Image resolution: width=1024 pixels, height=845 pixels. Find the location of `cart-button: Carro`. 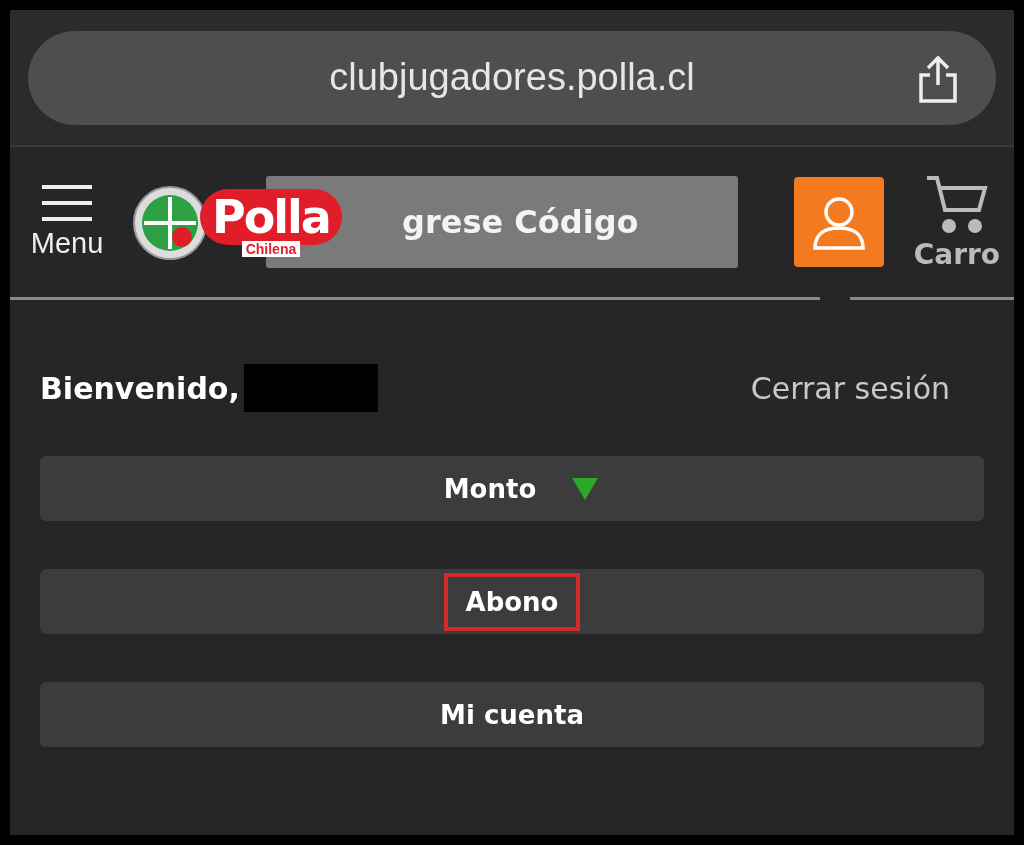

cart-button: Carro is located at coordinates (956, 222).